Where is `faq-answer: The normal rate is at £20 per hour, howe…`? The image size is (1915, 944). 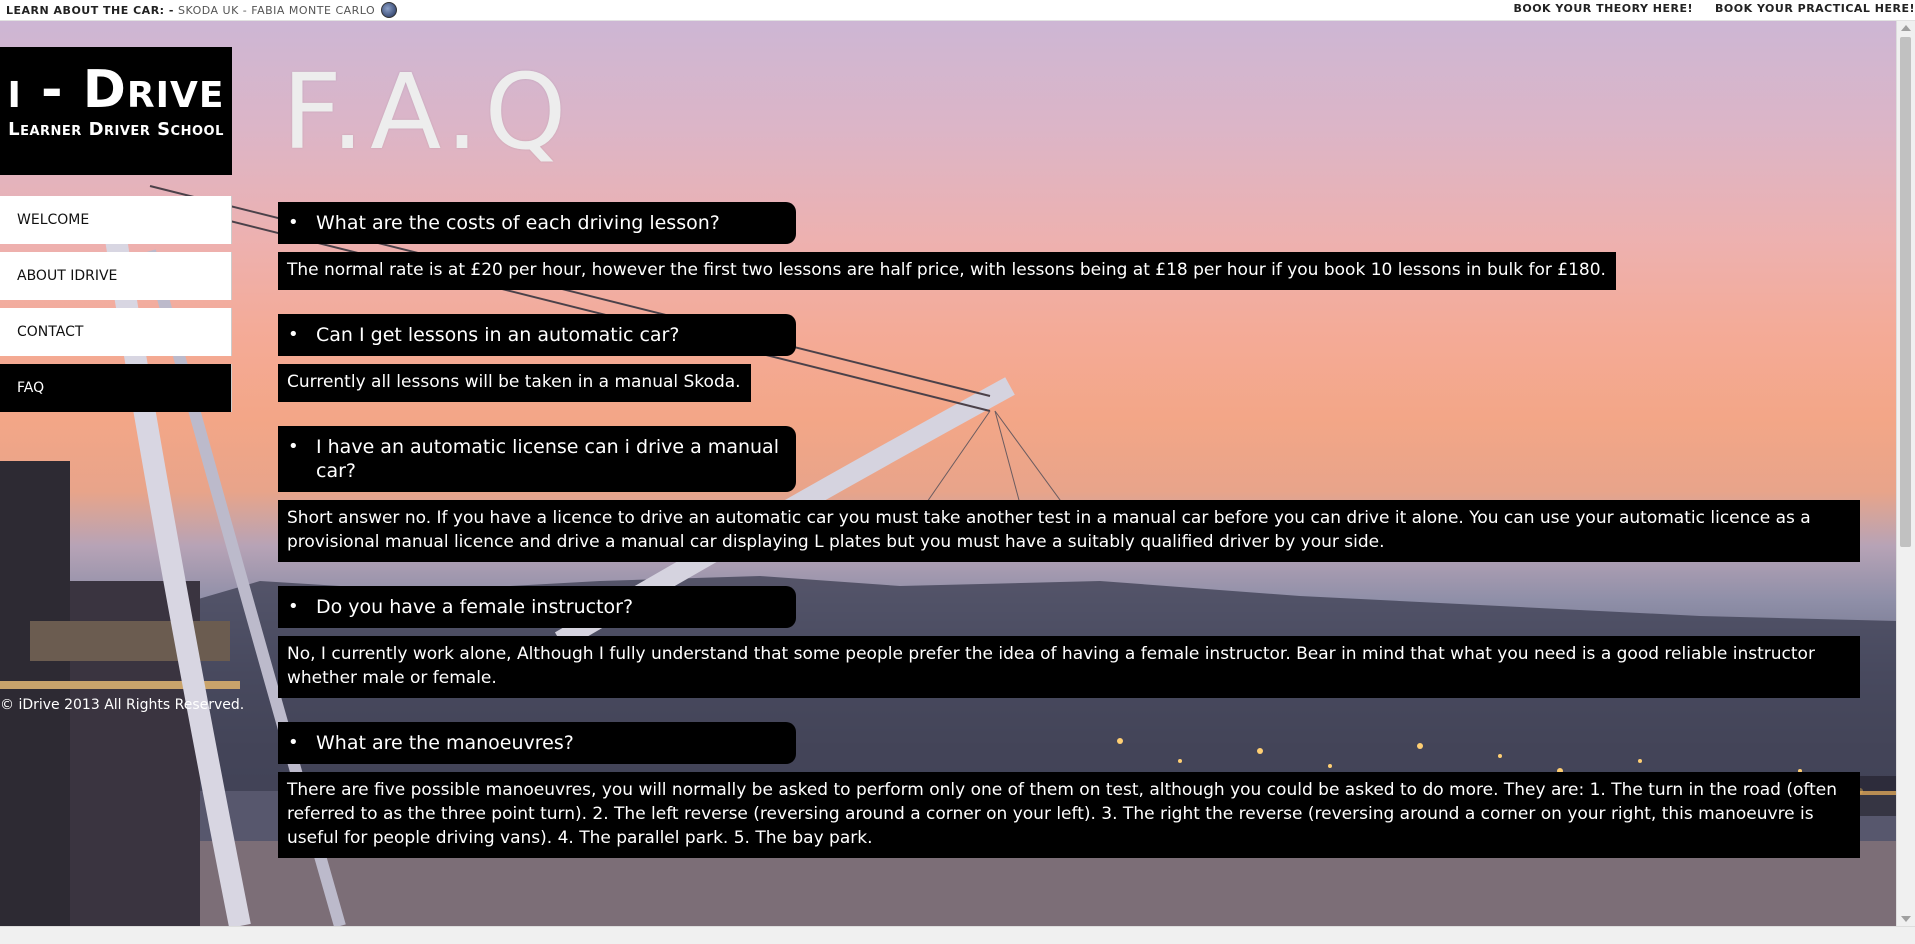
faq-answer: The normal rate is at £20 per hour, howe… is located at coordinates (947, 271).